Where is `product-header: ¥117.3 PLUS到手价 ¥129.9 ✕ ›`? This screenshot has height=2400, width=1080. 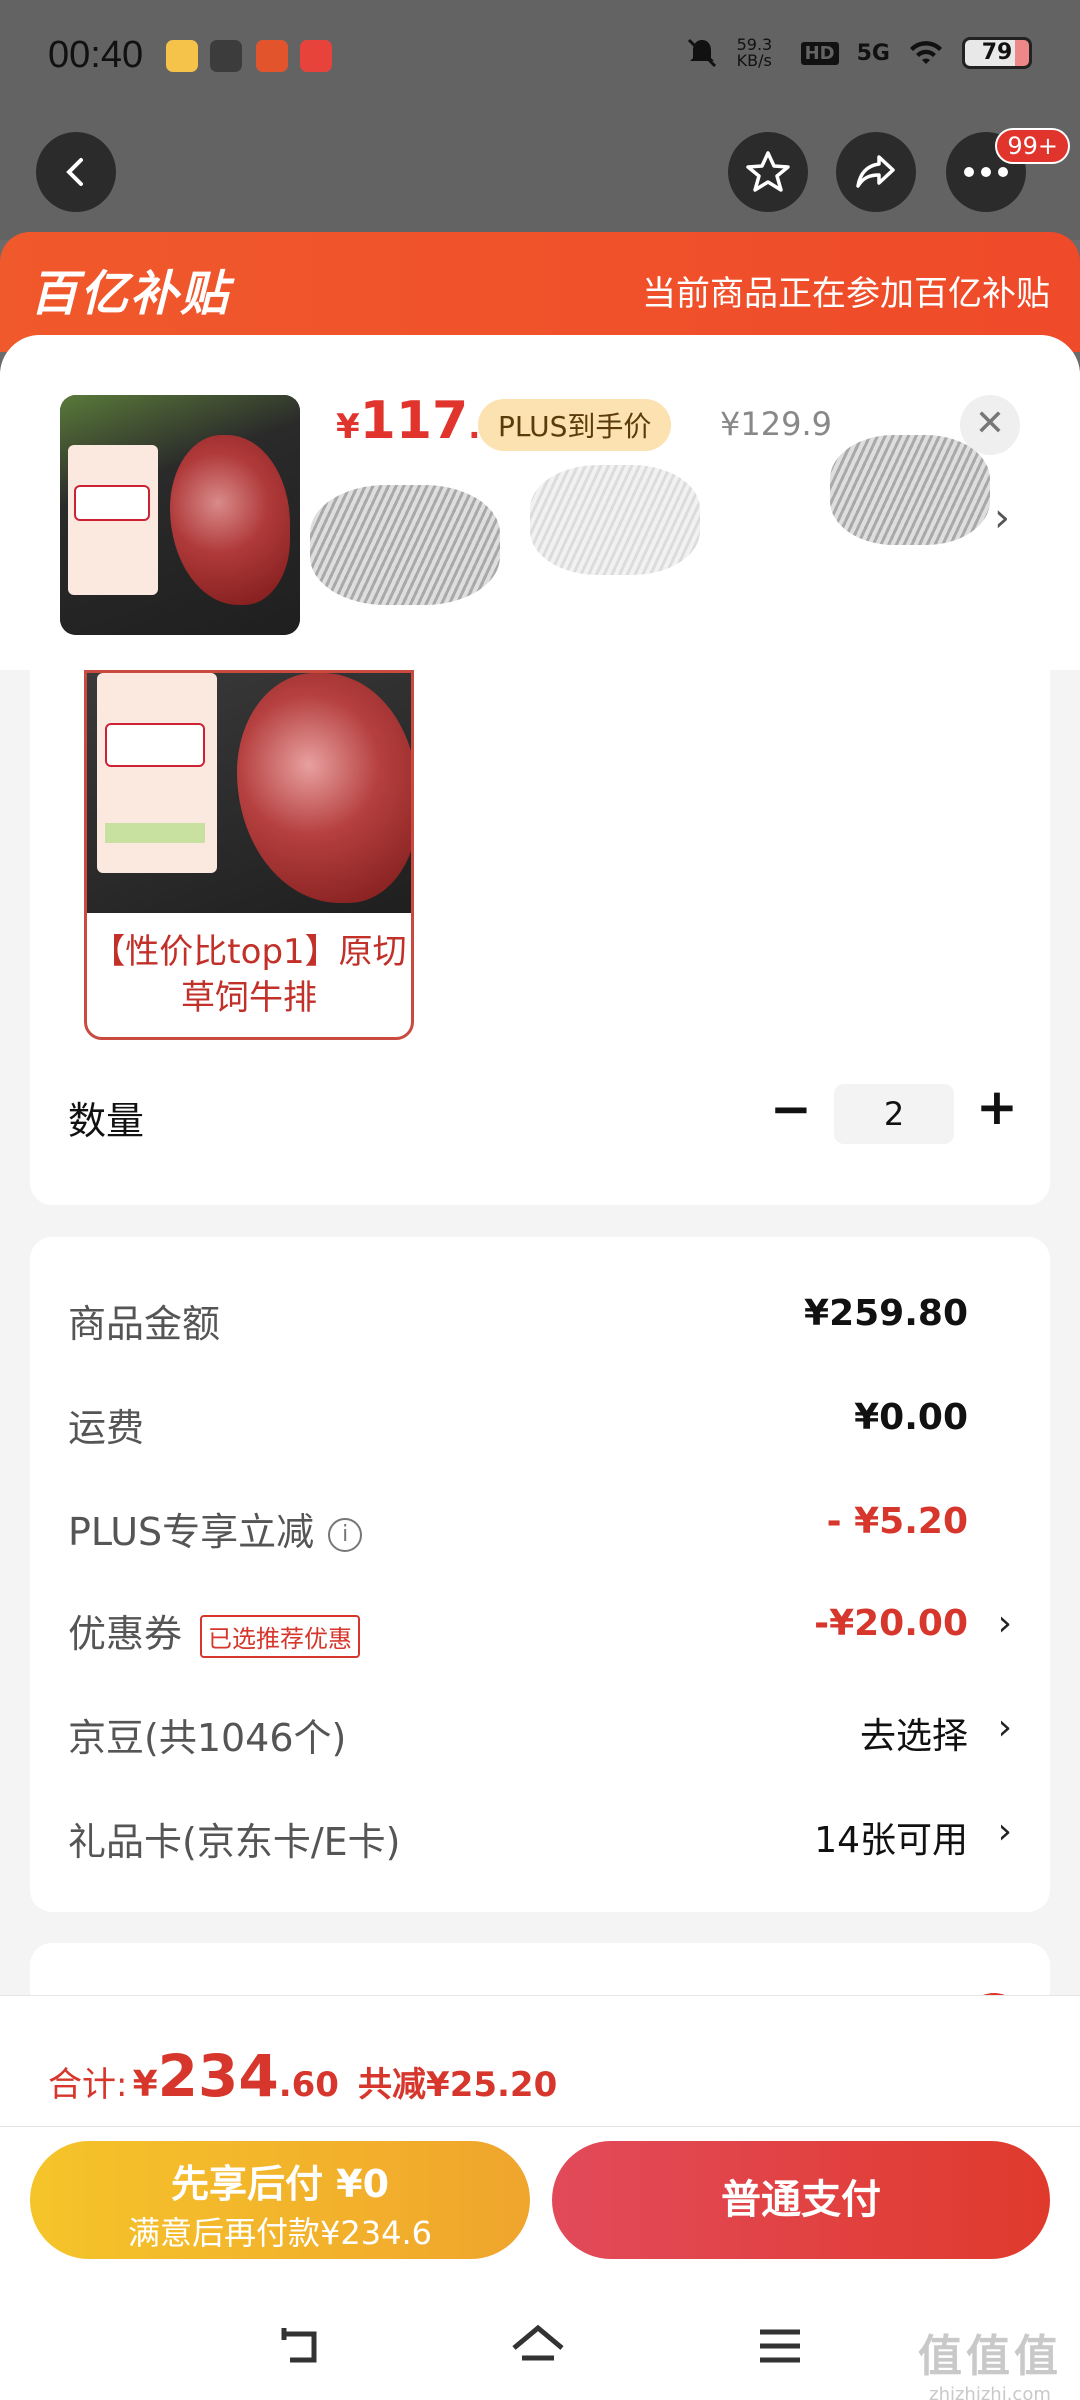 product-header: ¥117.3 PLUS到手价 ¥129.9 ✕ › is located at coordinates (540, 502).